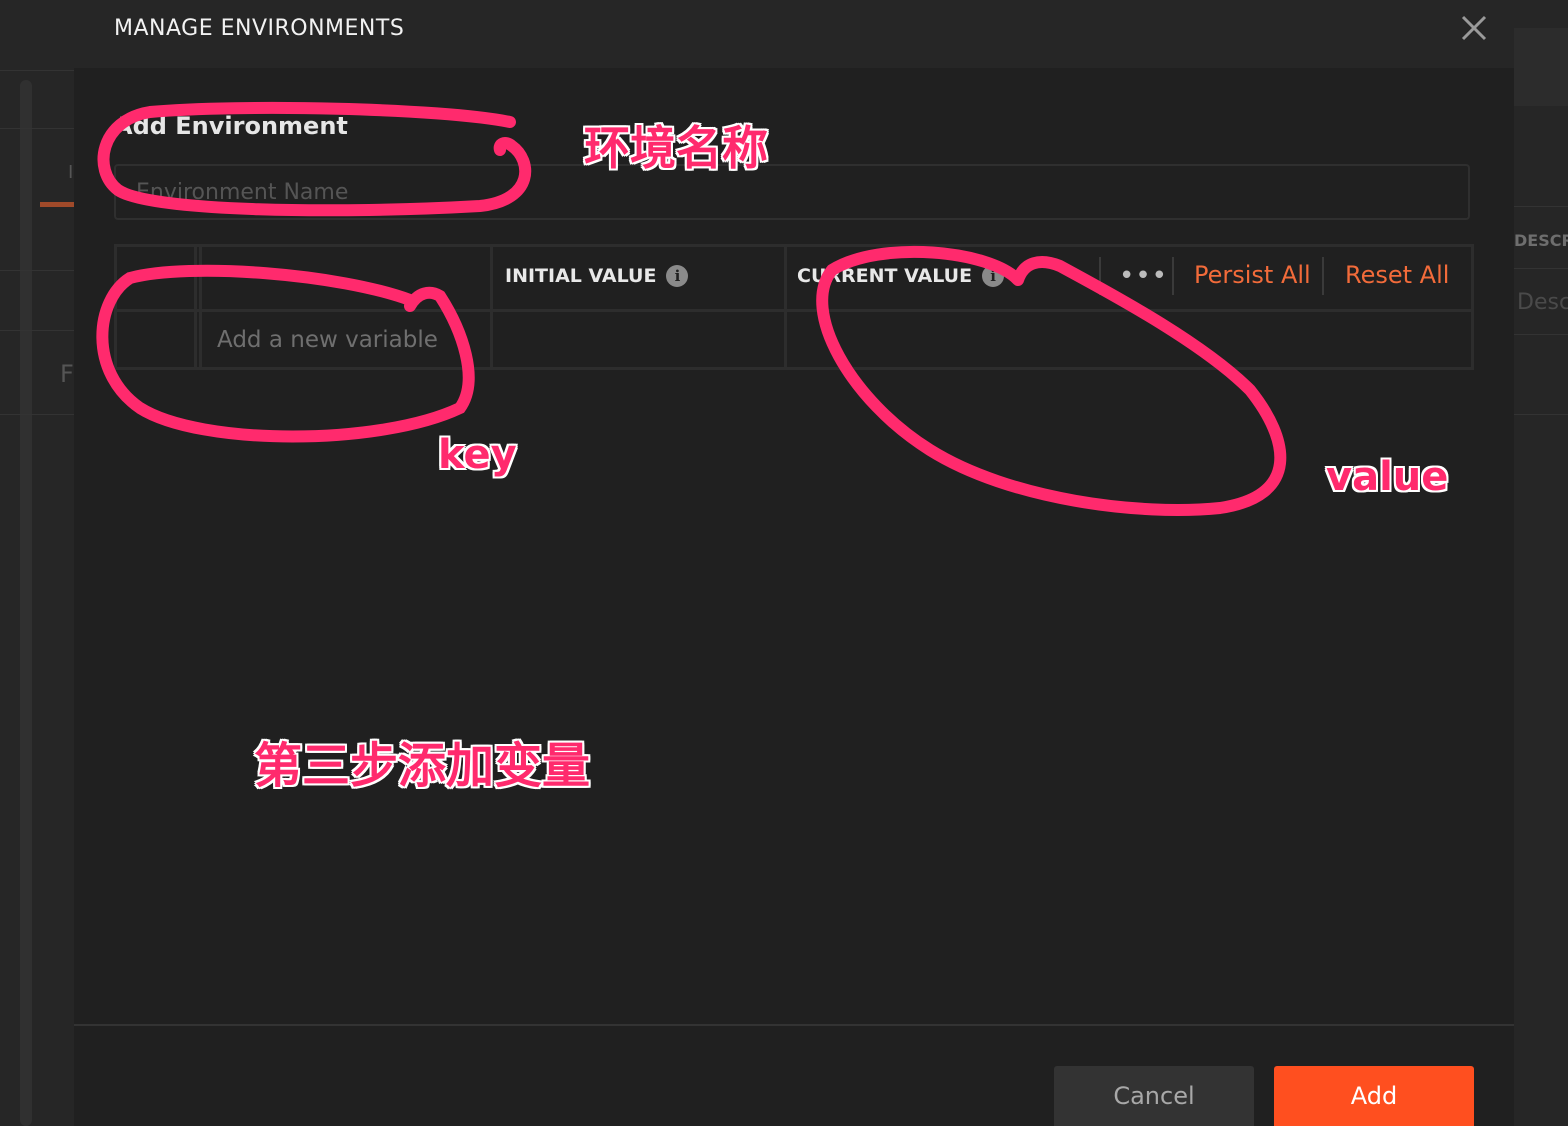 The width and height of the screenshot is (1568, 1126). I want to click on footer-divider, so click(794, 1025).